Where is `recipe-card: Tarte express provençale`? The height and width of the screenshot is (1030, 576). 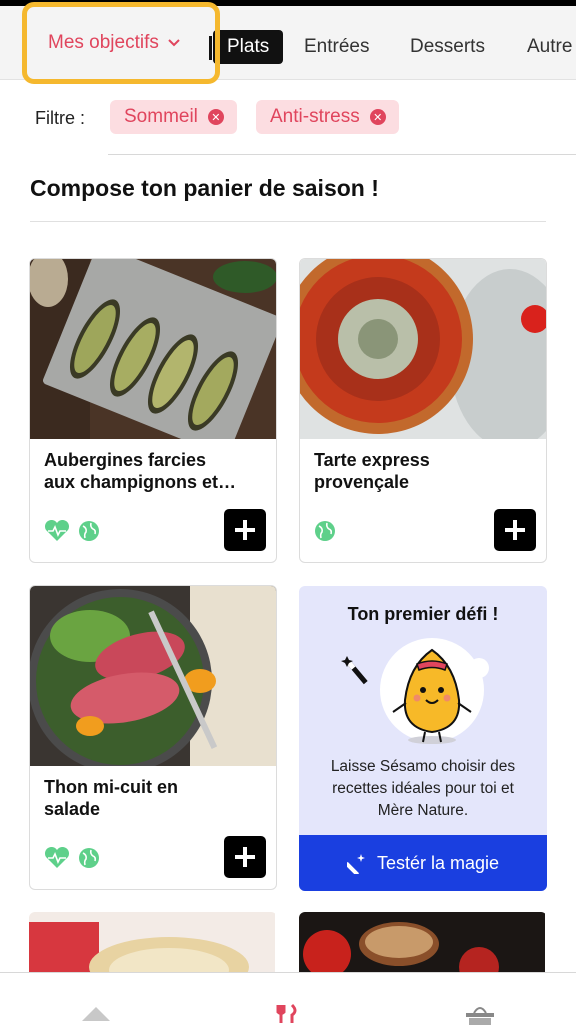 recipe-card: Tarte express provençale is located at coordinates (423, 410).